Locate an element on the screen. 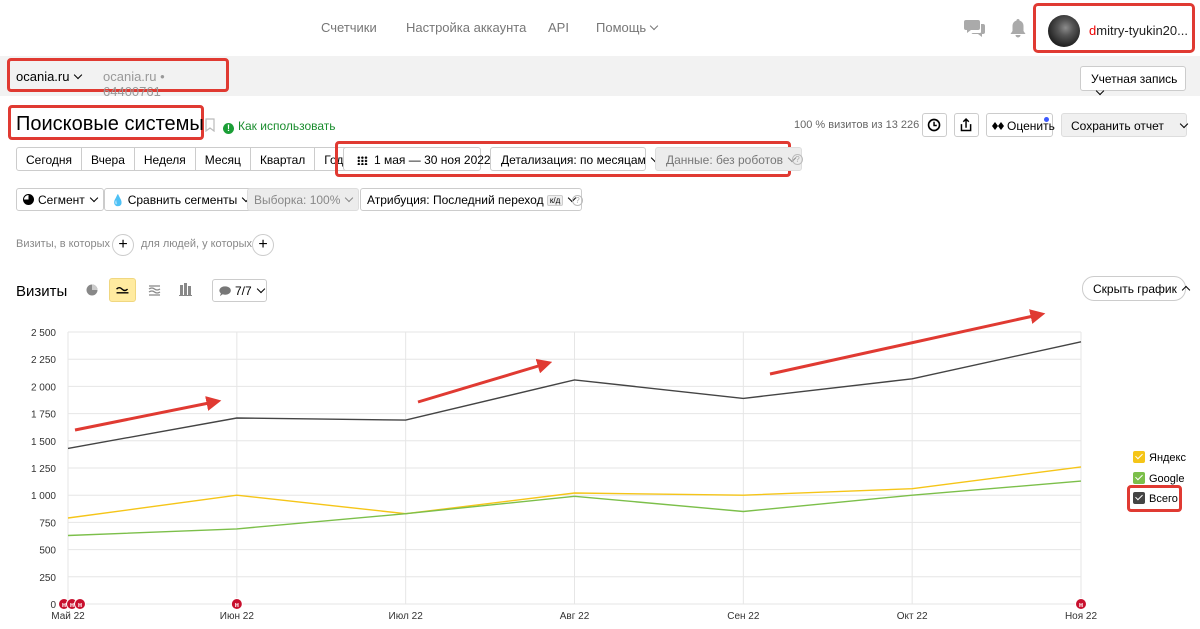  add-visit-filter-button: + is located at coordinates (123, 245).